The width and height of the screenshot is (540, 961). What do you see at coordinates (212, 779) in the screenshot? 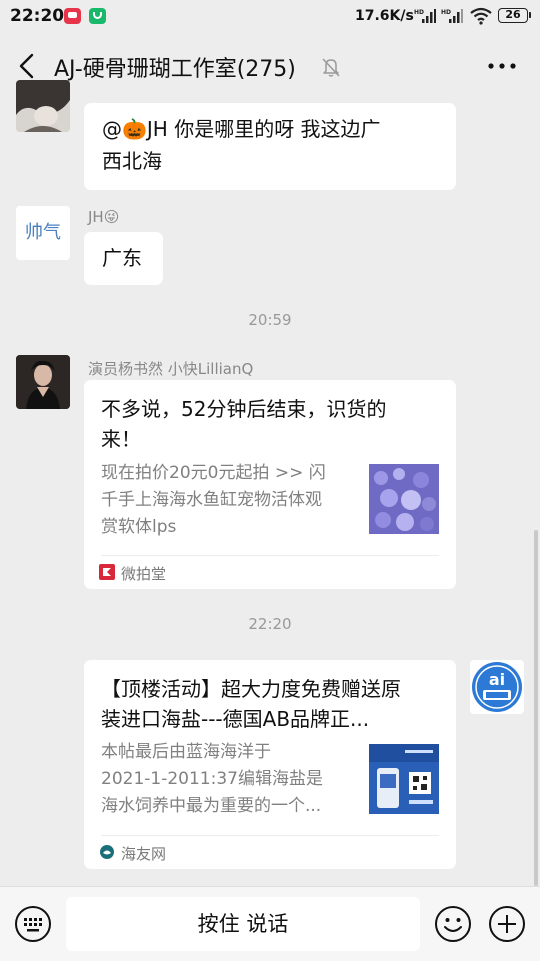
I see `card-desc-line: 2021-1-2011:37编辑海盐是` at bounding box center [212, 779].